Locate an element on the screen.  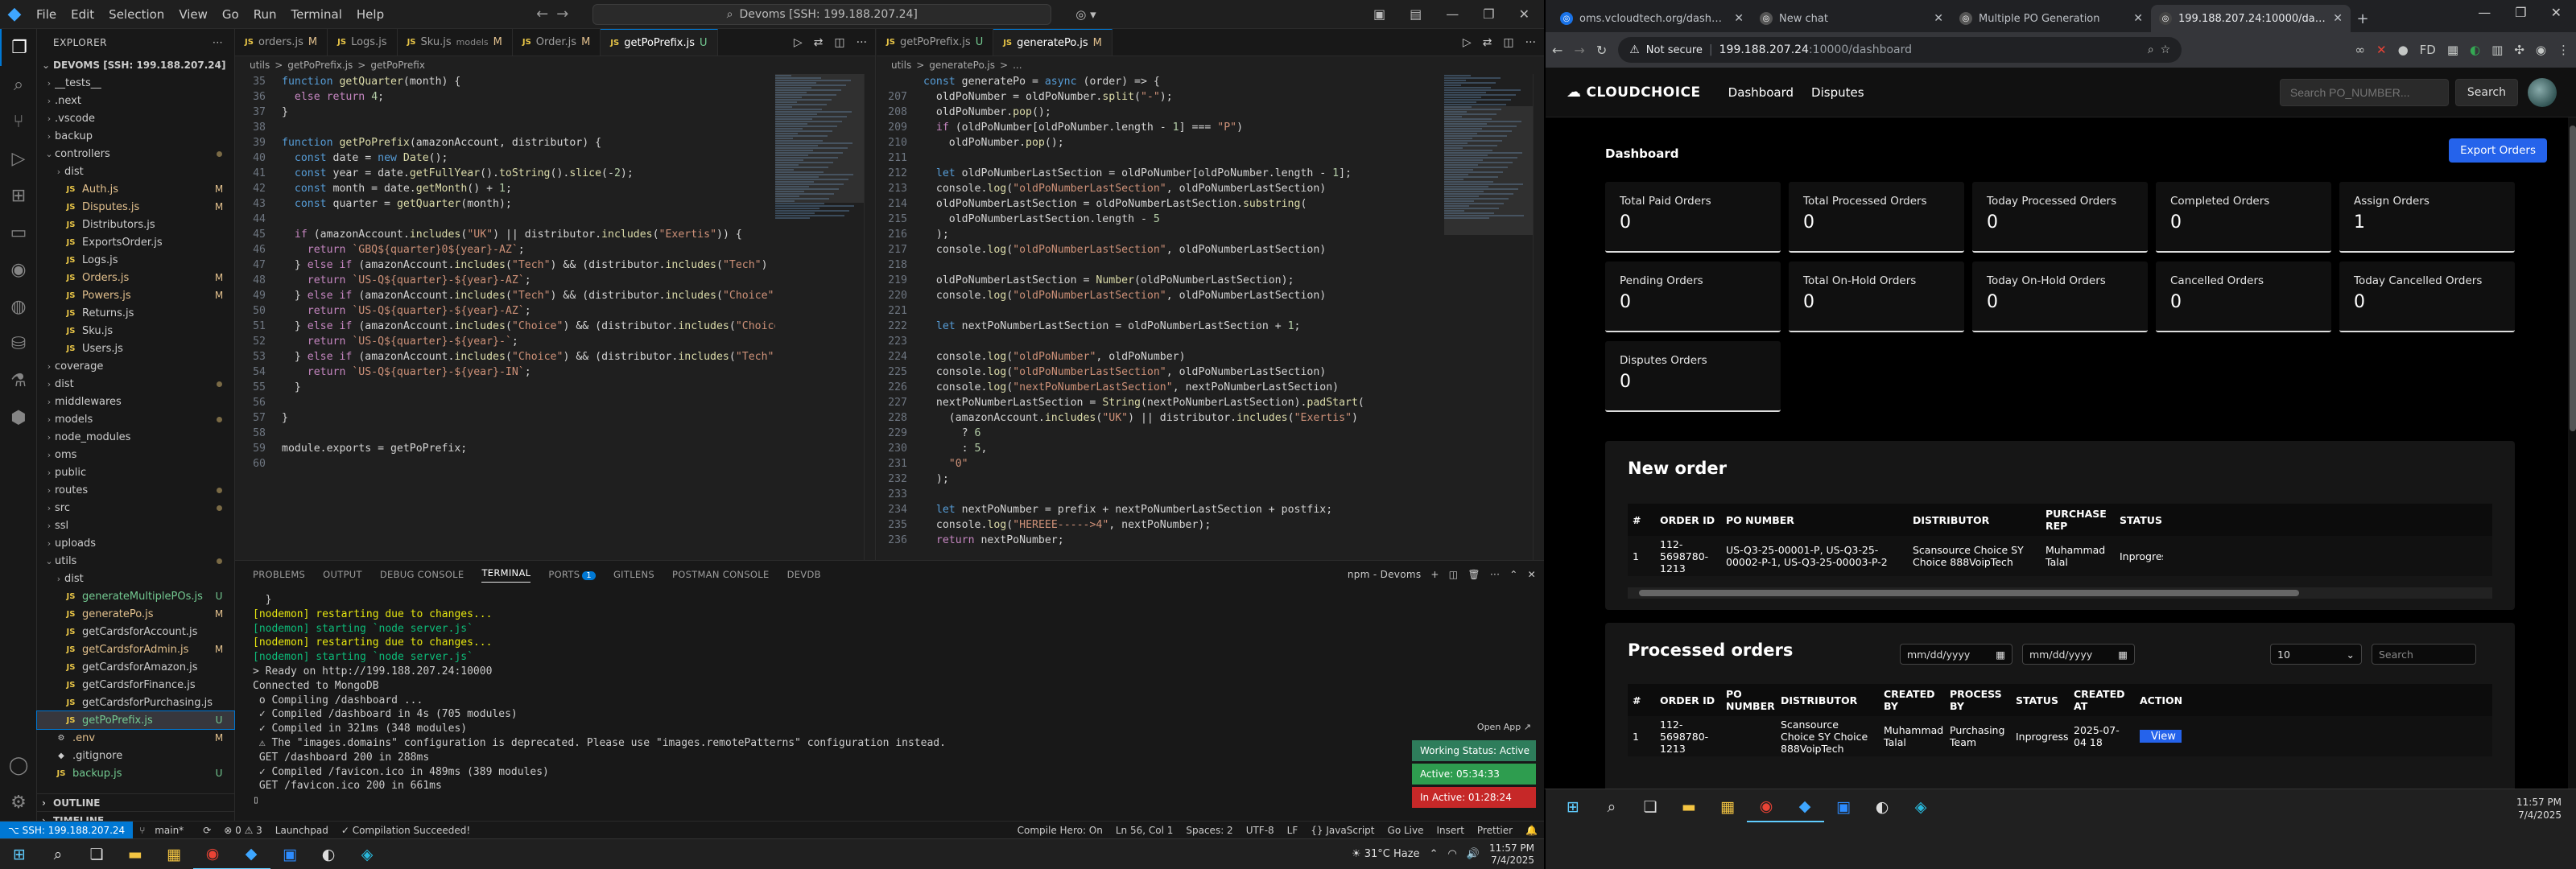
menu-item-help: Help is located at coordinates (370, 14).